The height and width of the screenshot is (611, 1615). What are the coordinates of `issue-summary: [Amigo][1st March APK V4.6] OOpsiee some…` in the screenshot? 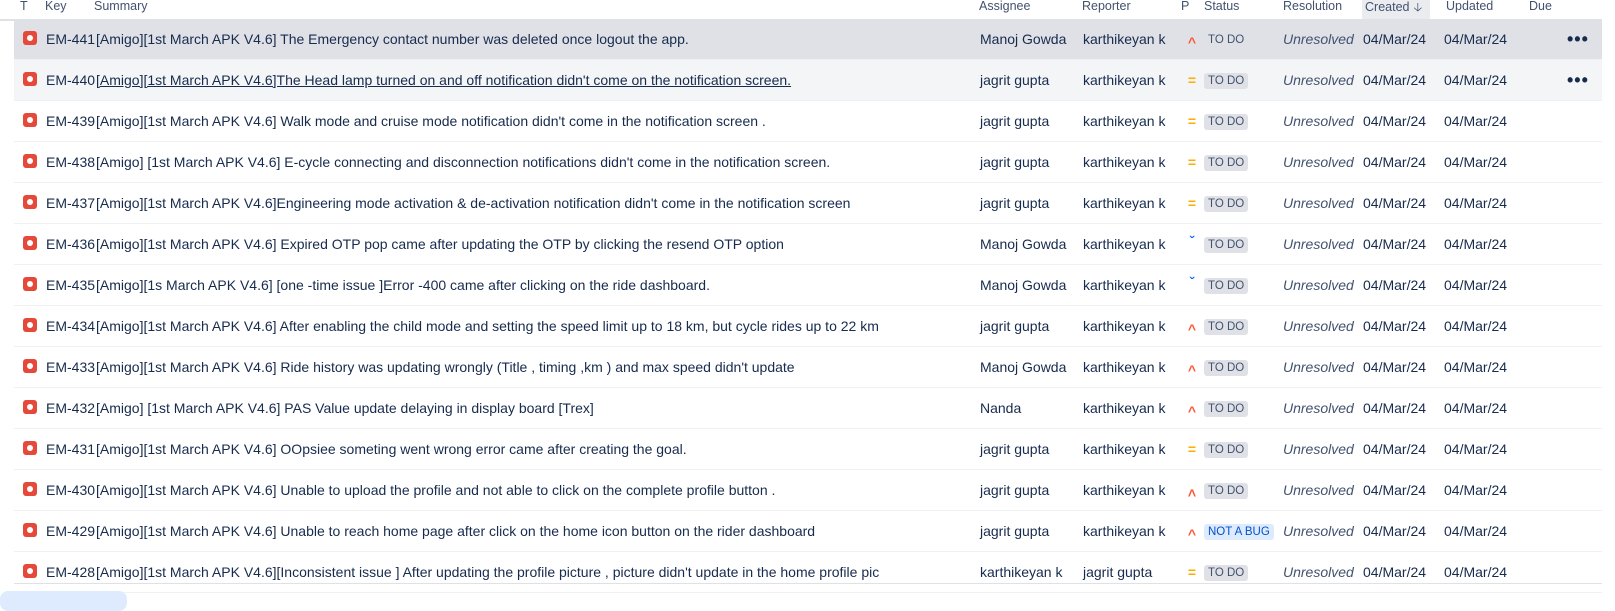 It's located at (391, 449).